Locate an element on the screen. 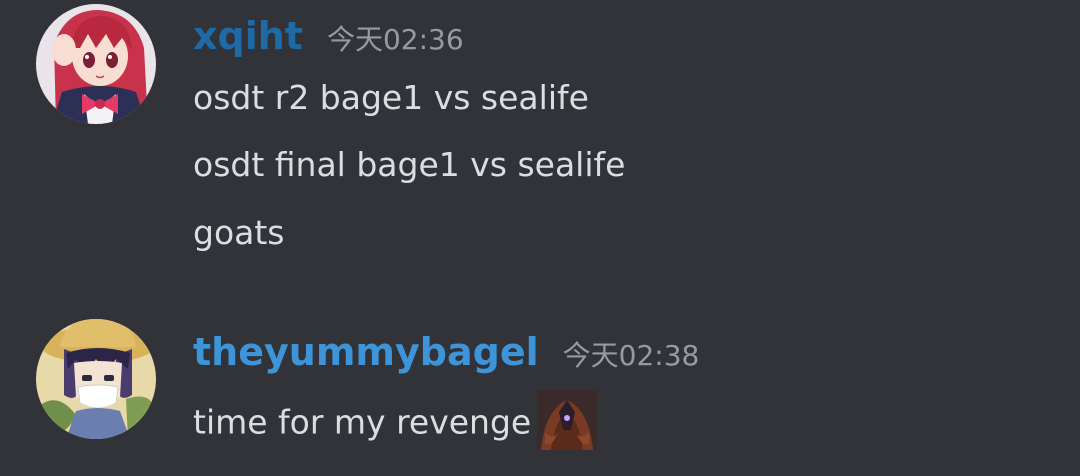 Image resolution: width=1080 pixels, height=476 pixels. message-text: time for my revenge is located at coordinates (395, 422).